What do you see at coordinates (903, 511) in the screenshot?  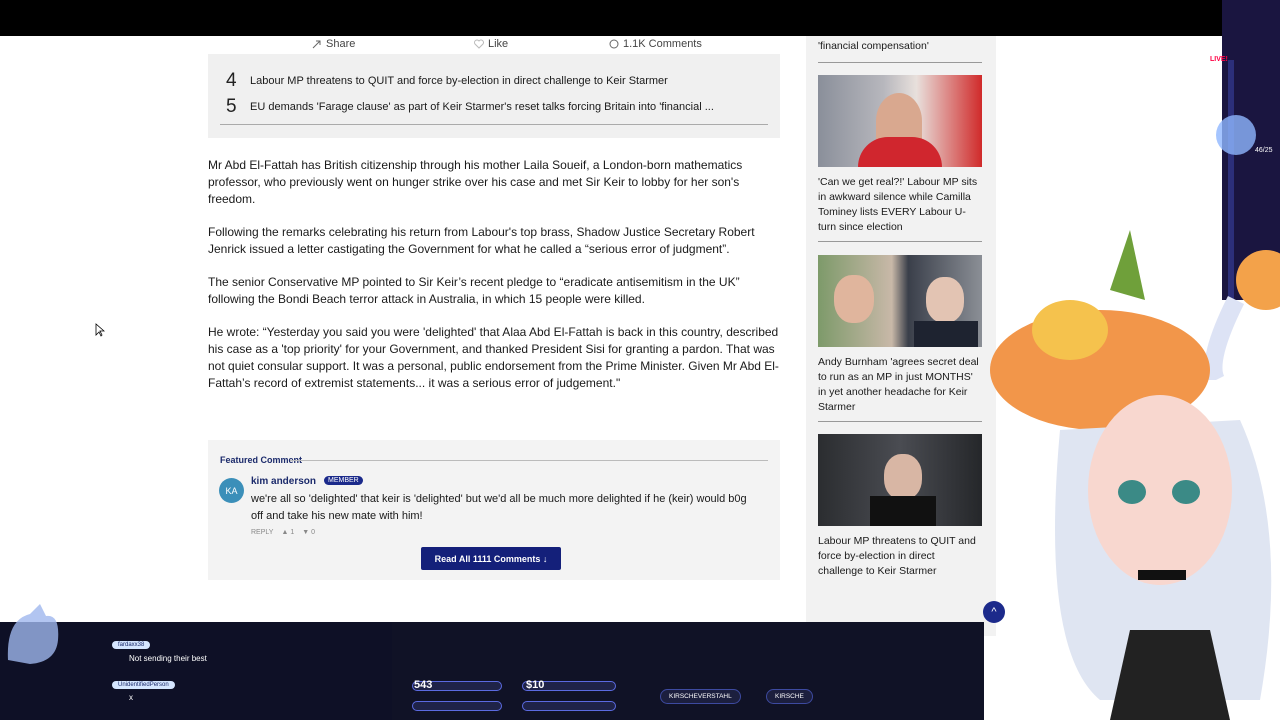 I see `person-suit` at bounding box center [903, 511].